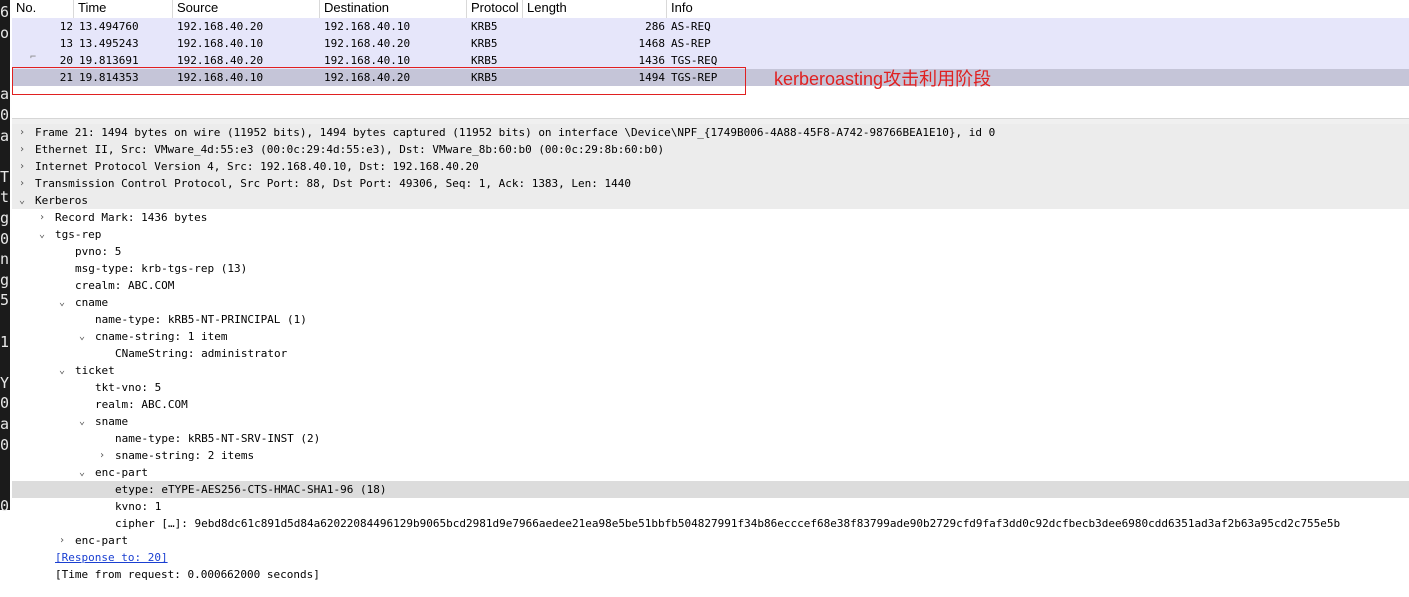 The height and width of the screenshot is (597, 1409). What do you see at coordinates (710, 268) in the screenshot?
I see `detail-tree-item: msg-type: krb-tgs-rep (13)` at bounding box center [710, 268].